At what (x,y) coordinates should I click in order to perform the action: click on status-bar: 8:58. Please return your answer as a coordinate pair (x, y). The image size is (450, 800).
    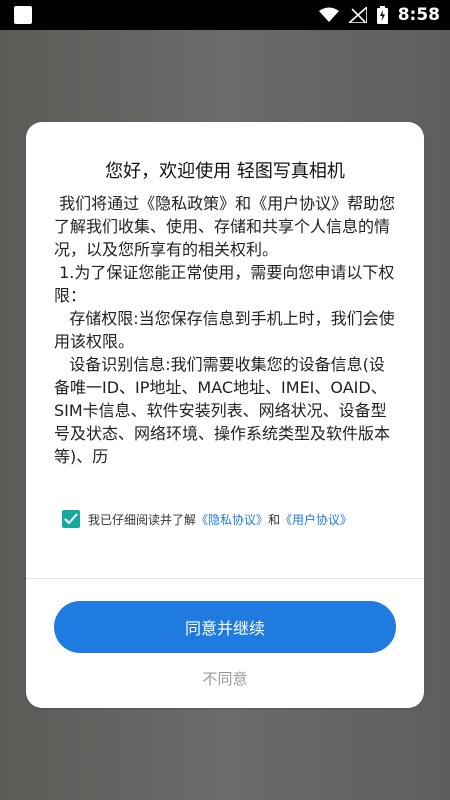
    Looking at the image, I should click on (225, 15).